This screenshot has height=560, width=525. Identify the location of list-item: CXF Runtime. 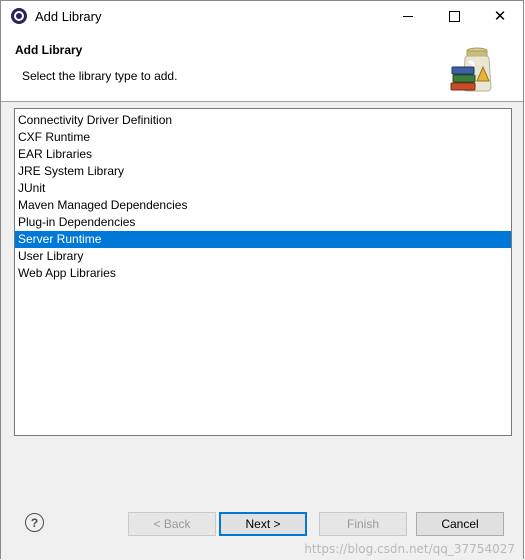
(263, 137).